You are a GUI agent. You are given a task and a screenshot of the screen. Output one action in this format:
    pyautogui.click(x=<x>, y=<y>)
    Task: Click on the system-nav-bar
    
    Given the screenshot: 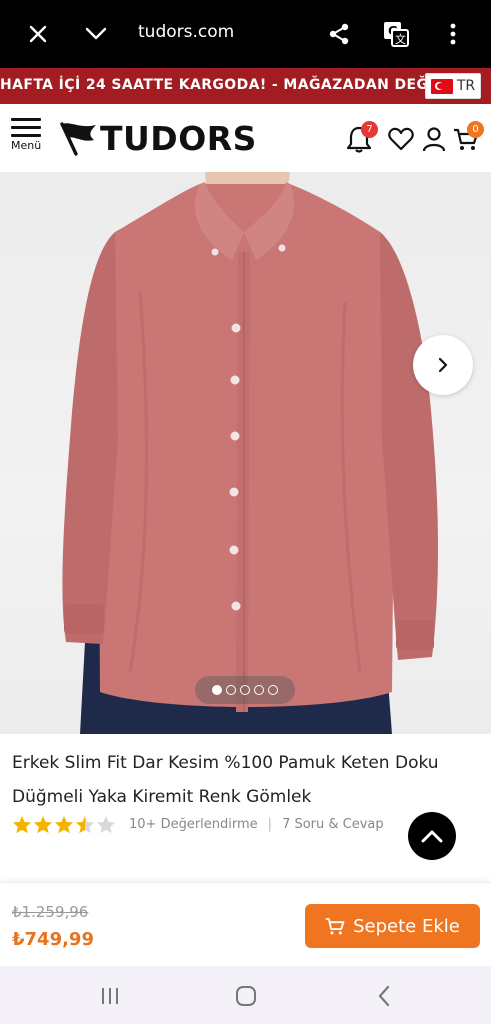 What is the action you would take?
    pyautogui.click(x=245, y=995)
    